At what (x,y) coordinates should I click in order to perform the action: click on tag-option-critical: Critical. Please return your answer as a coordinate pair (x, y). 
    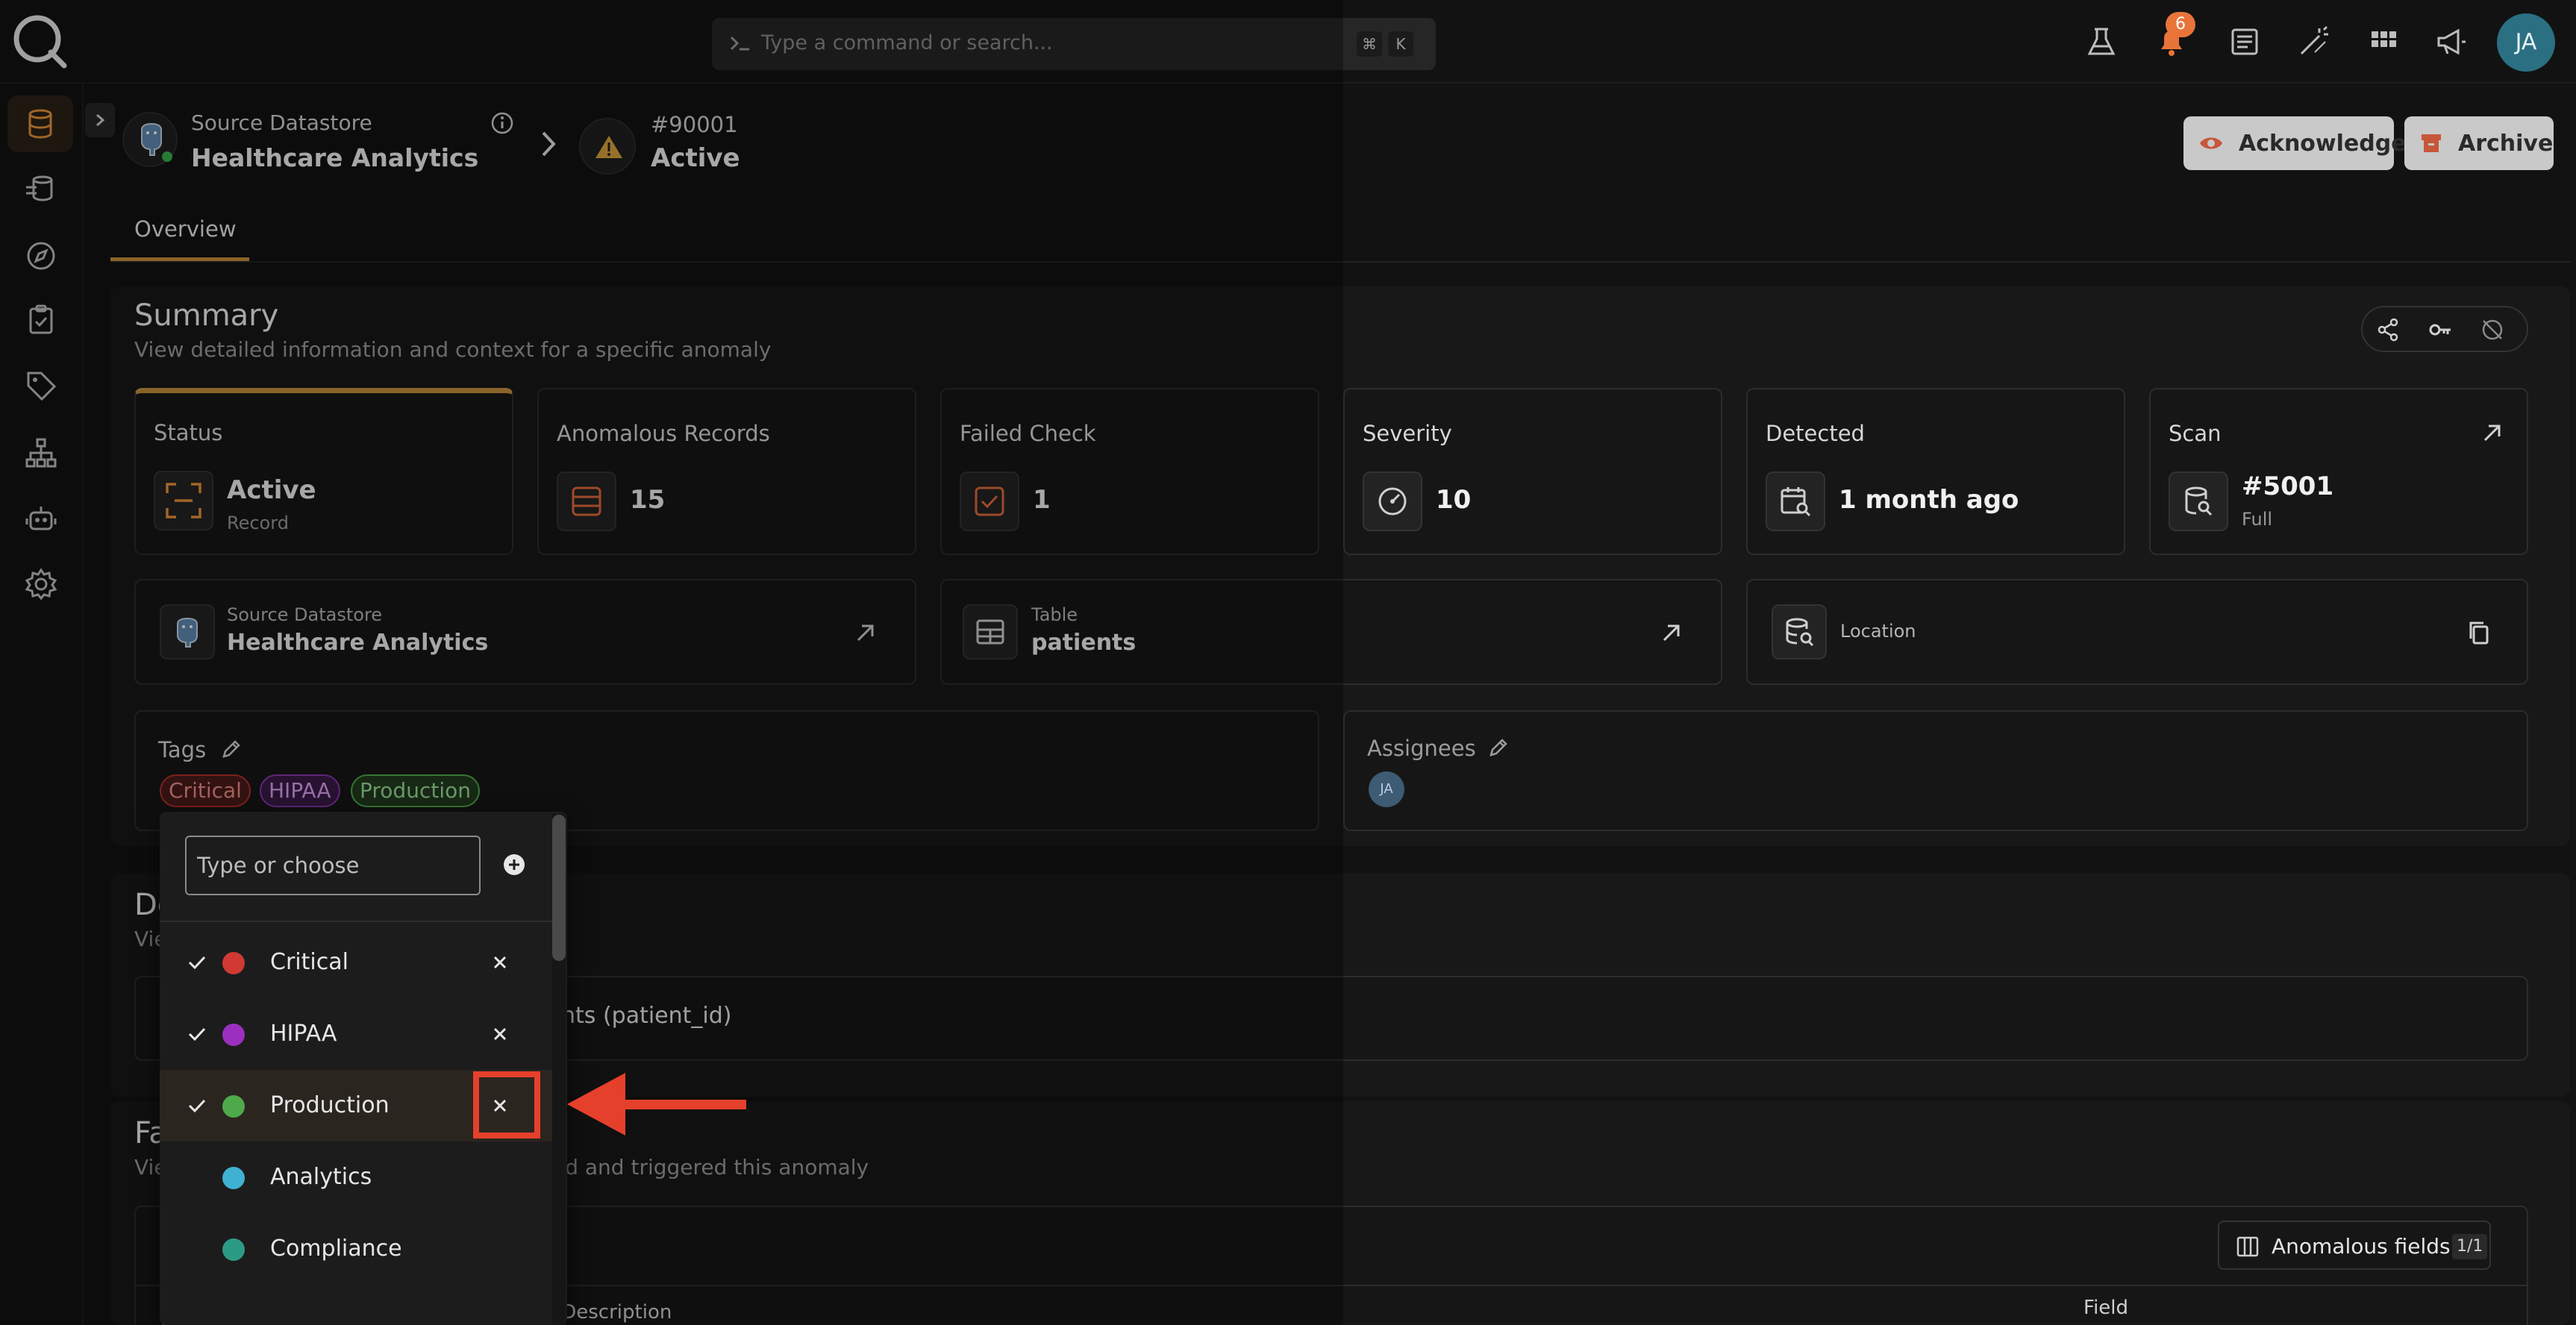
    Looking at the image, I should click on (356, 962).